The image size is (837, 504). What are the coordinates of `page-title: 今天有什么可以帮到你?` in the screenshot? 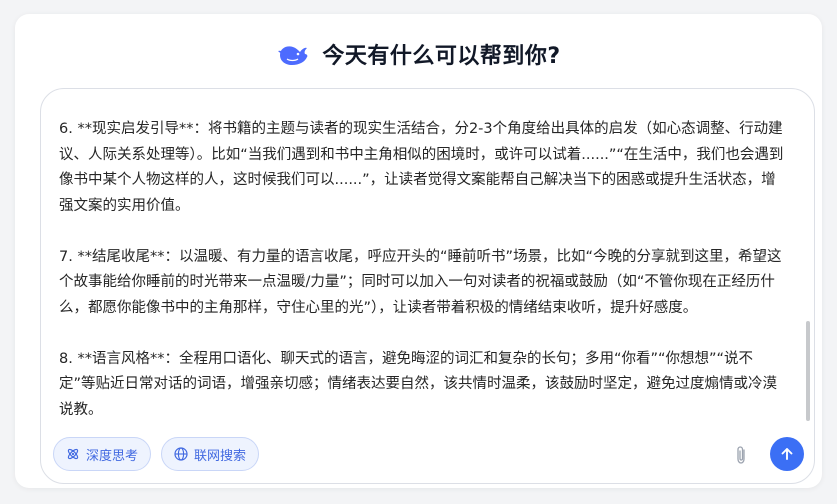 It's located at (441, 56).